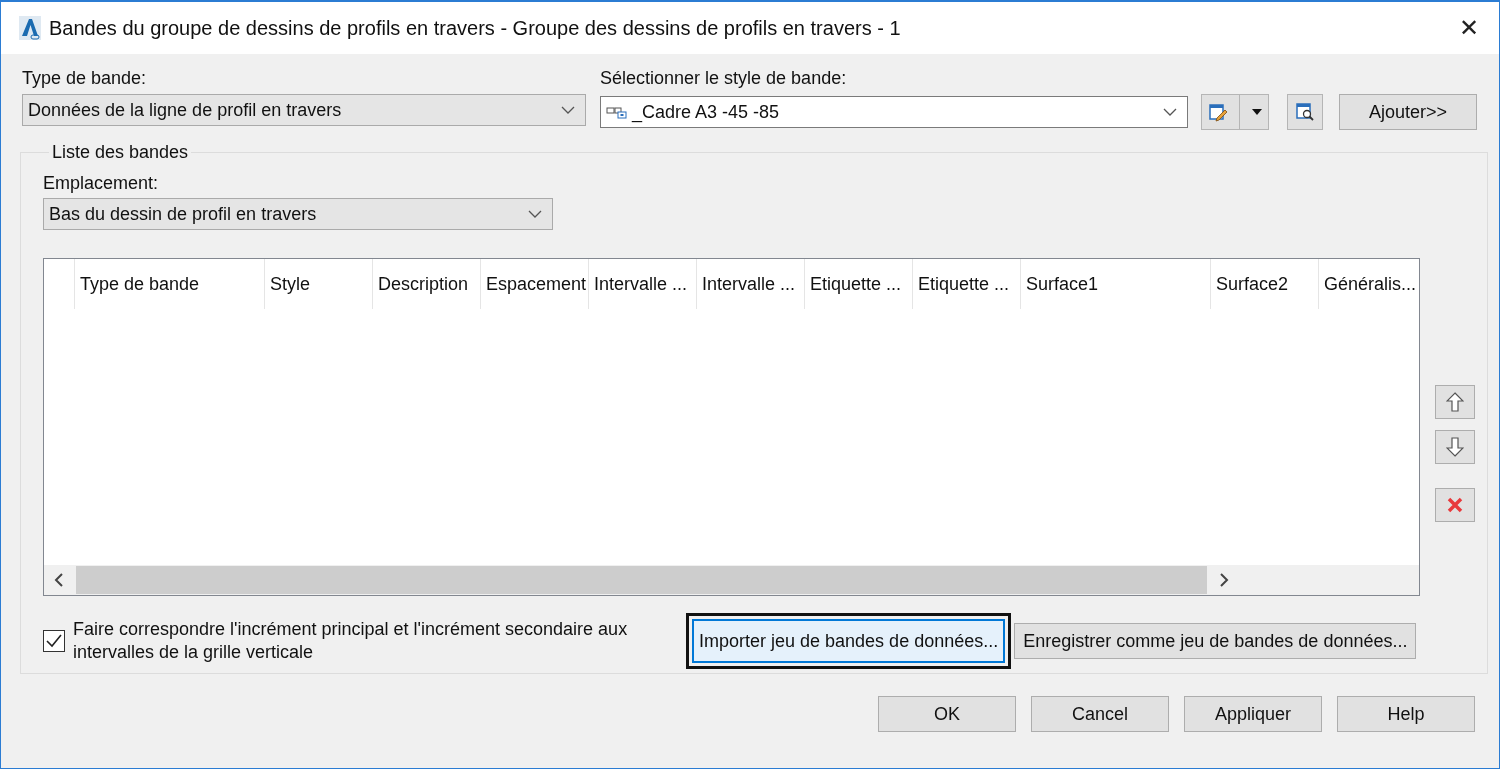 The image size is (1500, 769). I want to click on arrow-down-icon, so click(1455, 447).